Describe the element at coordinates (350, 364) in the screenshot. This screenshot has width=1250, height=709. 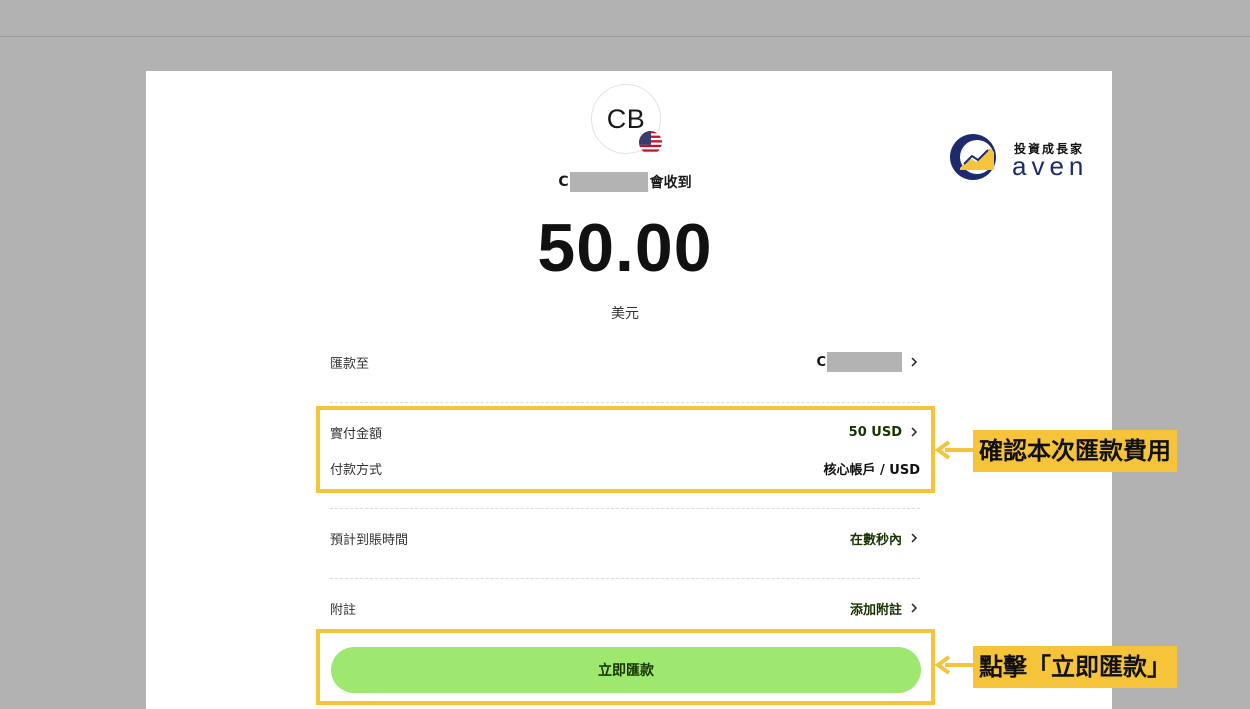
I see `transfer-to-label: 匯款至` at that location.